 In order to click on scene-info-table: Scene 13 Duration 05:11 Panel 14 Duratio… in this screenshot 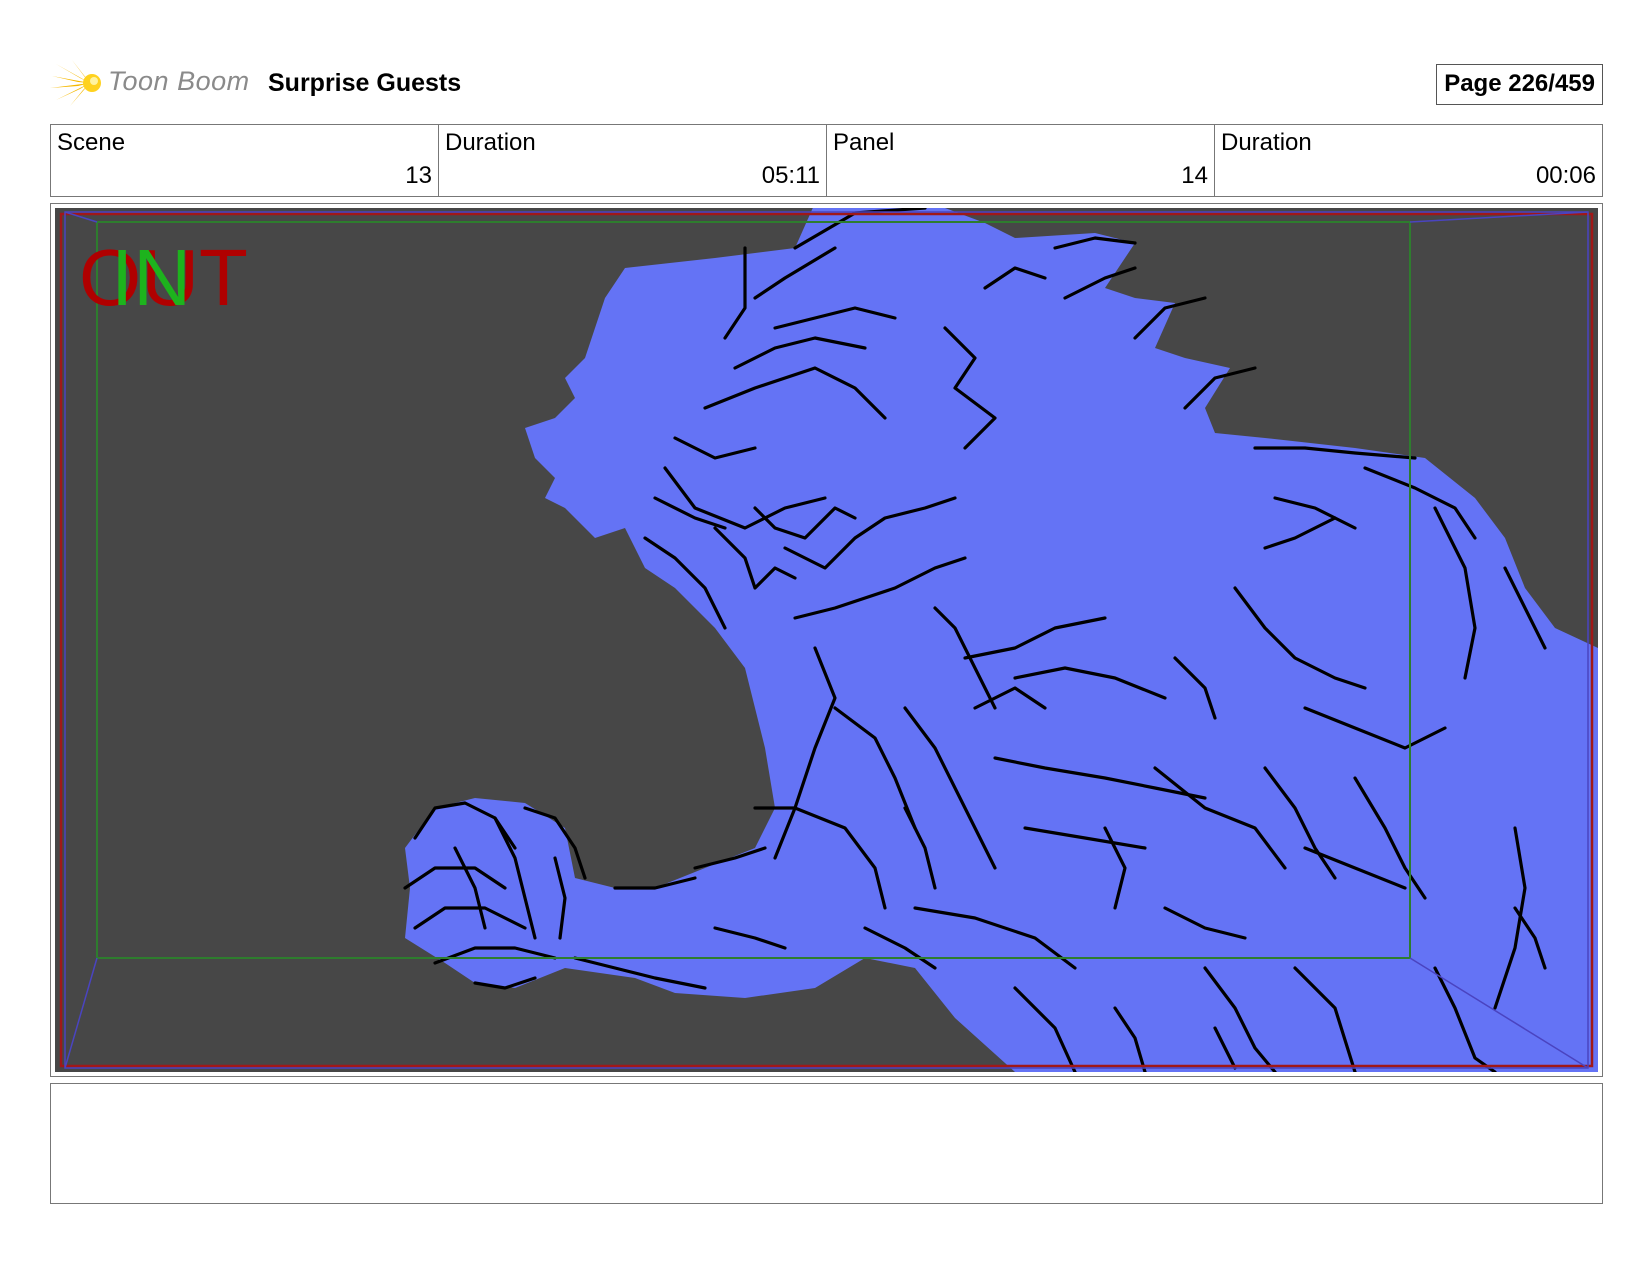, I will do `click(826, 160)`.